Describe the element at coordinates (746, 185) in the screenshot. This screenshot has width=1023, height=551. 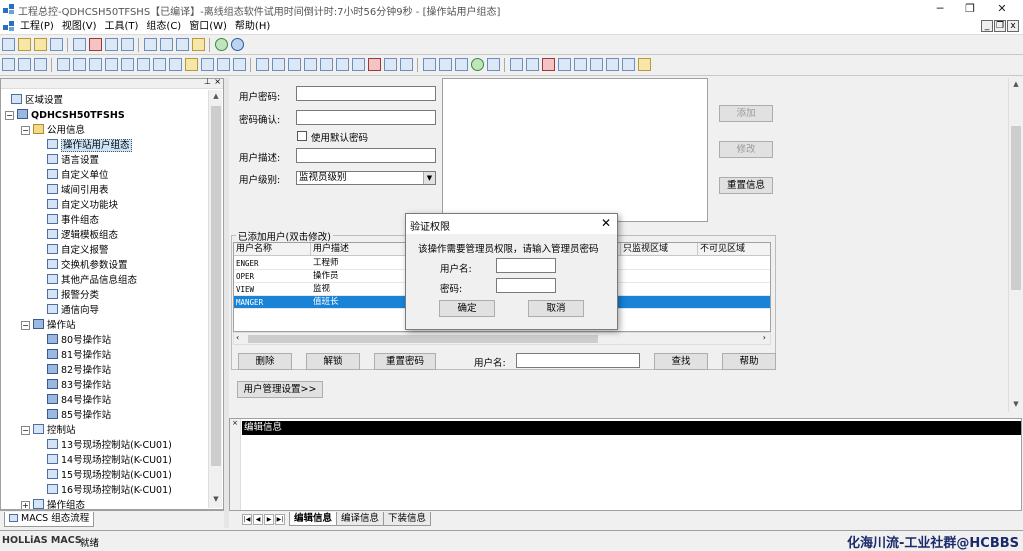
I see `reset-info-button: 重置信息` at that location.